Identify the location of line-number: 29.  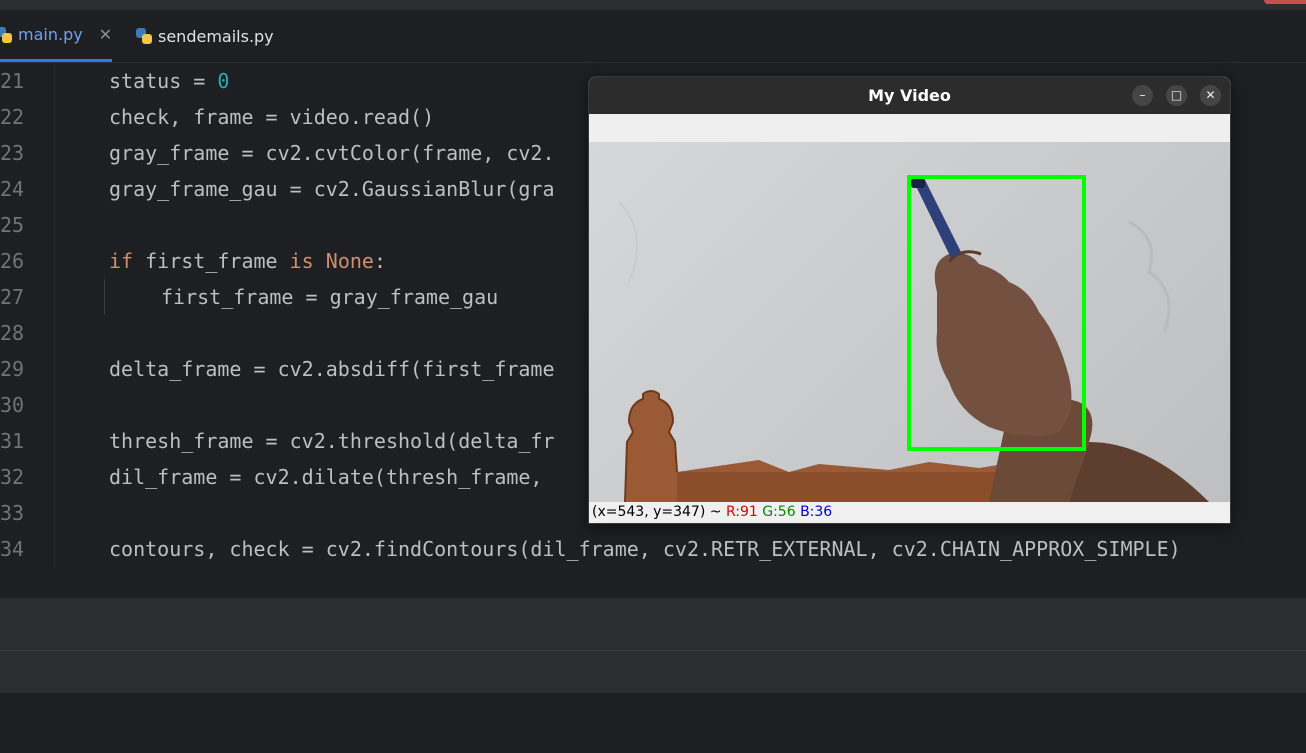
(12, 369).